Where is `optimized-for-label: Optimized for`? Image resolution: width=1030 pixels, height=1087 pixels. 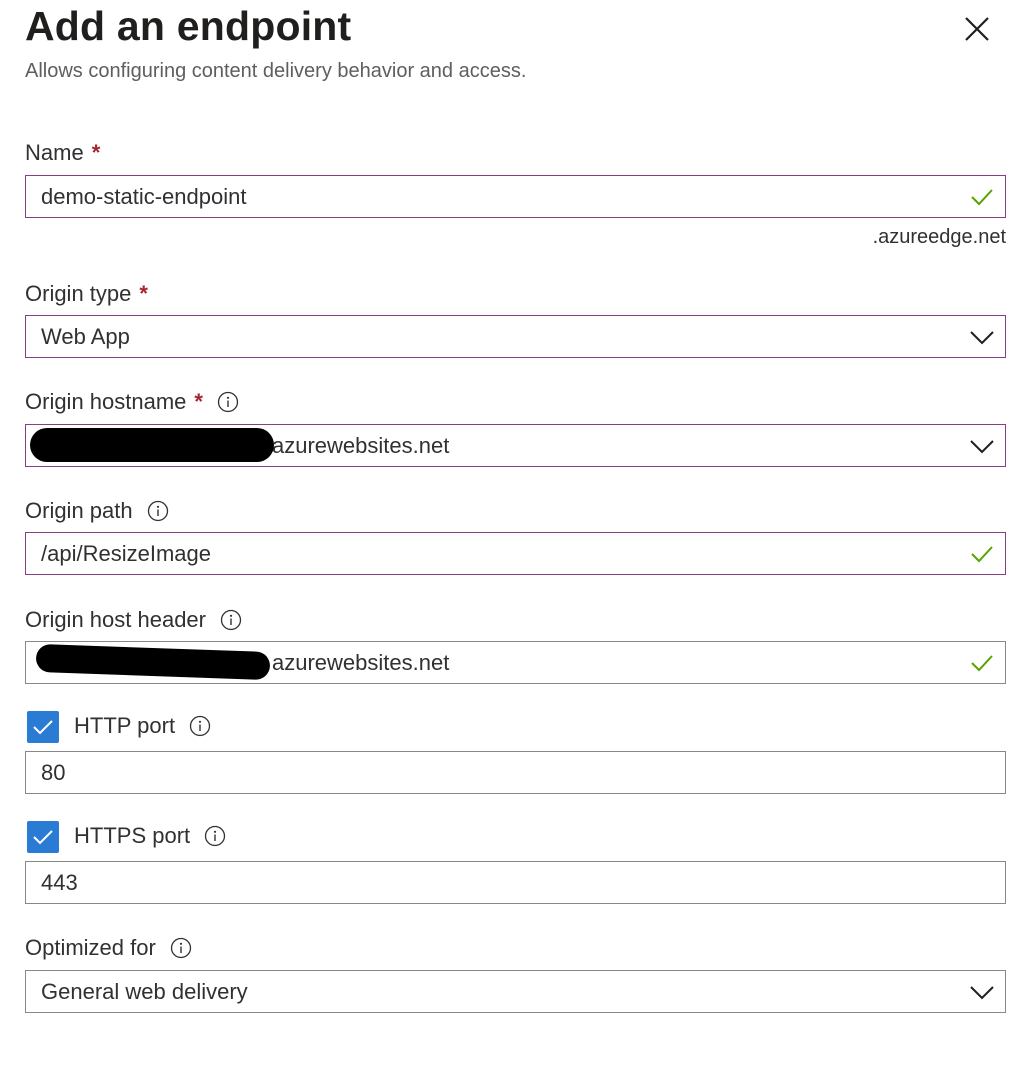
optimized-for-label: Optimized for is located at coordinates (108, 948).